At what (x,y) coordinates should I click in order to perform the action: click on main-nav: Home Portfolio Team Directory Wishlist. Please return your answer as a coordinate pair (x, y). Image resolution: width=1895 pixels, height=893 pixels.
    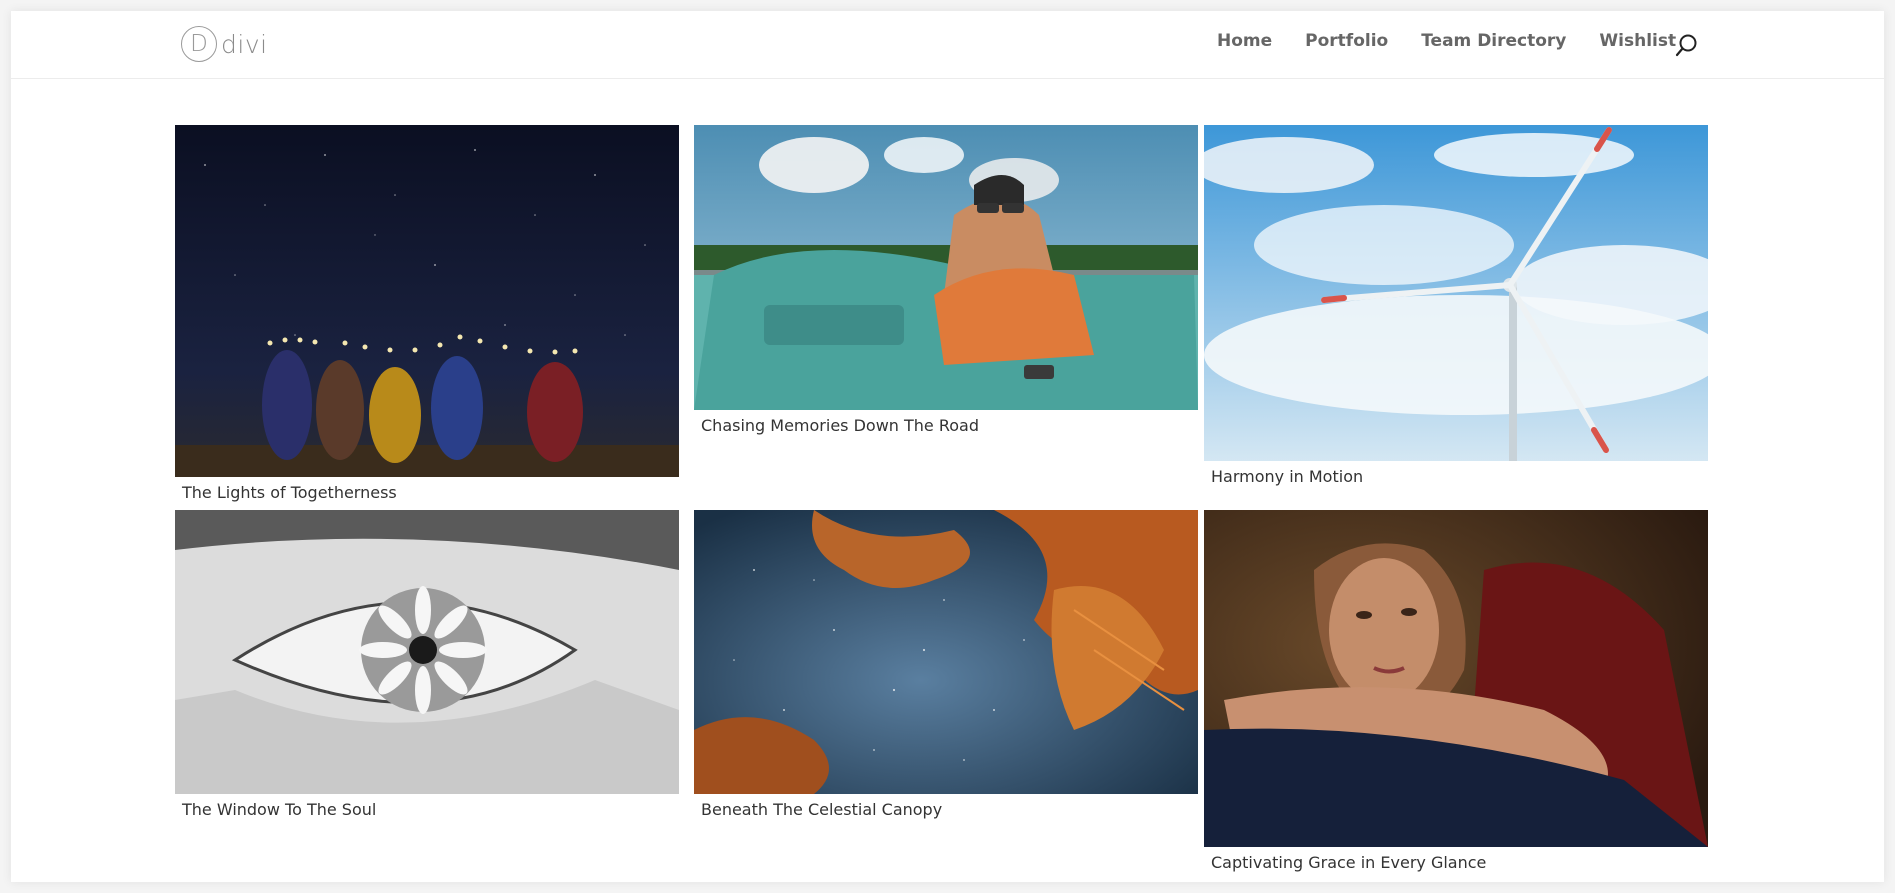
    Looking at the image, I should click on (1446, 41).